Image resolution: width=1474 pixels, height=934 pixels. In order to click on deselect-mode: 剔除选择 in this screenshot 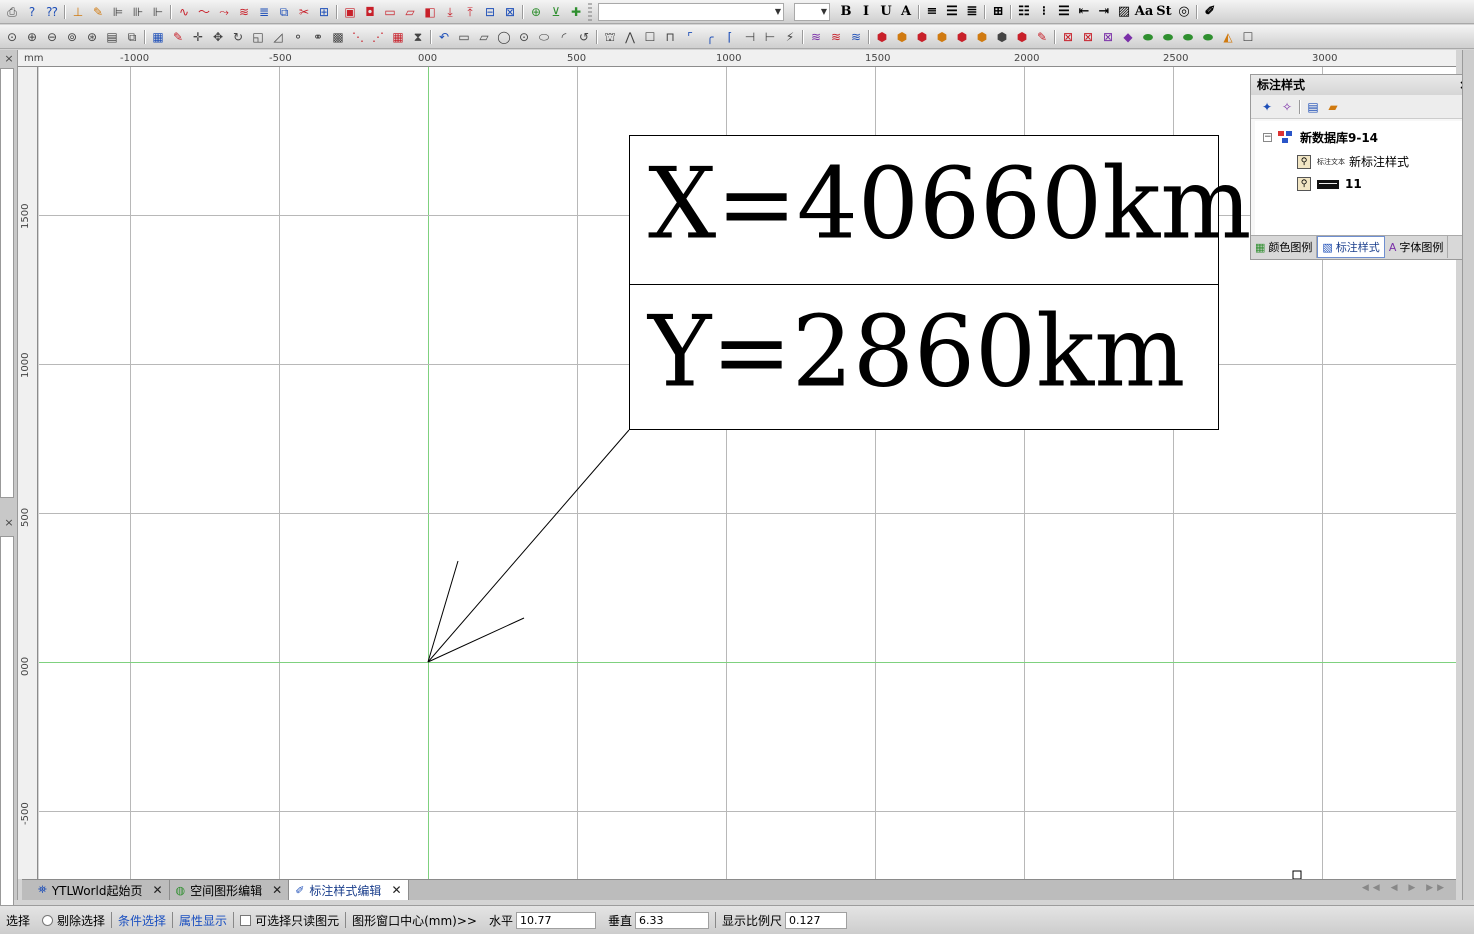, I will do `click(73, 920)`.